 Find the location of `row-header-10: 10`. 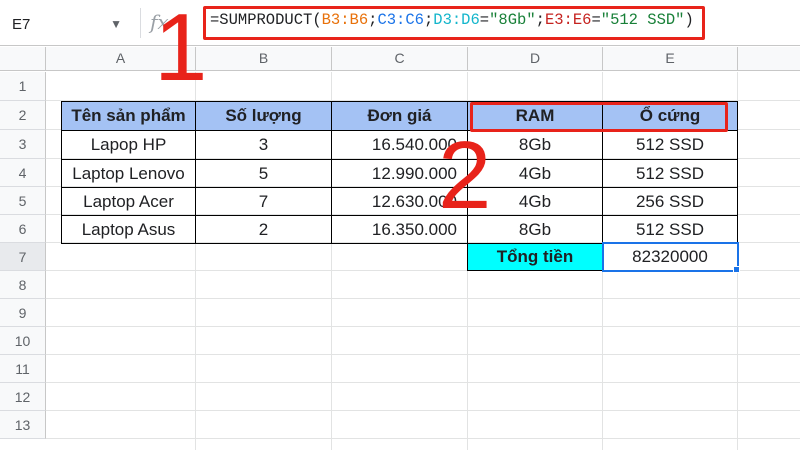

row-header-10: 10 is located at coordinates (23, 341).